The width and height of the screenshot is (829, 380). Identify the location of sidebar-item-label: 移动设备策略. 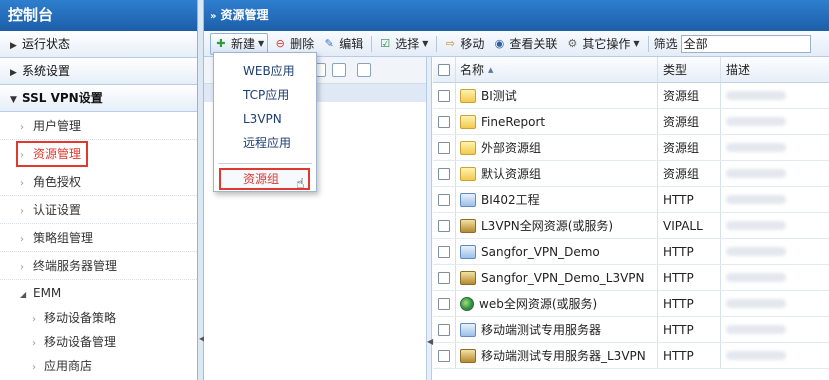
(80, 318).